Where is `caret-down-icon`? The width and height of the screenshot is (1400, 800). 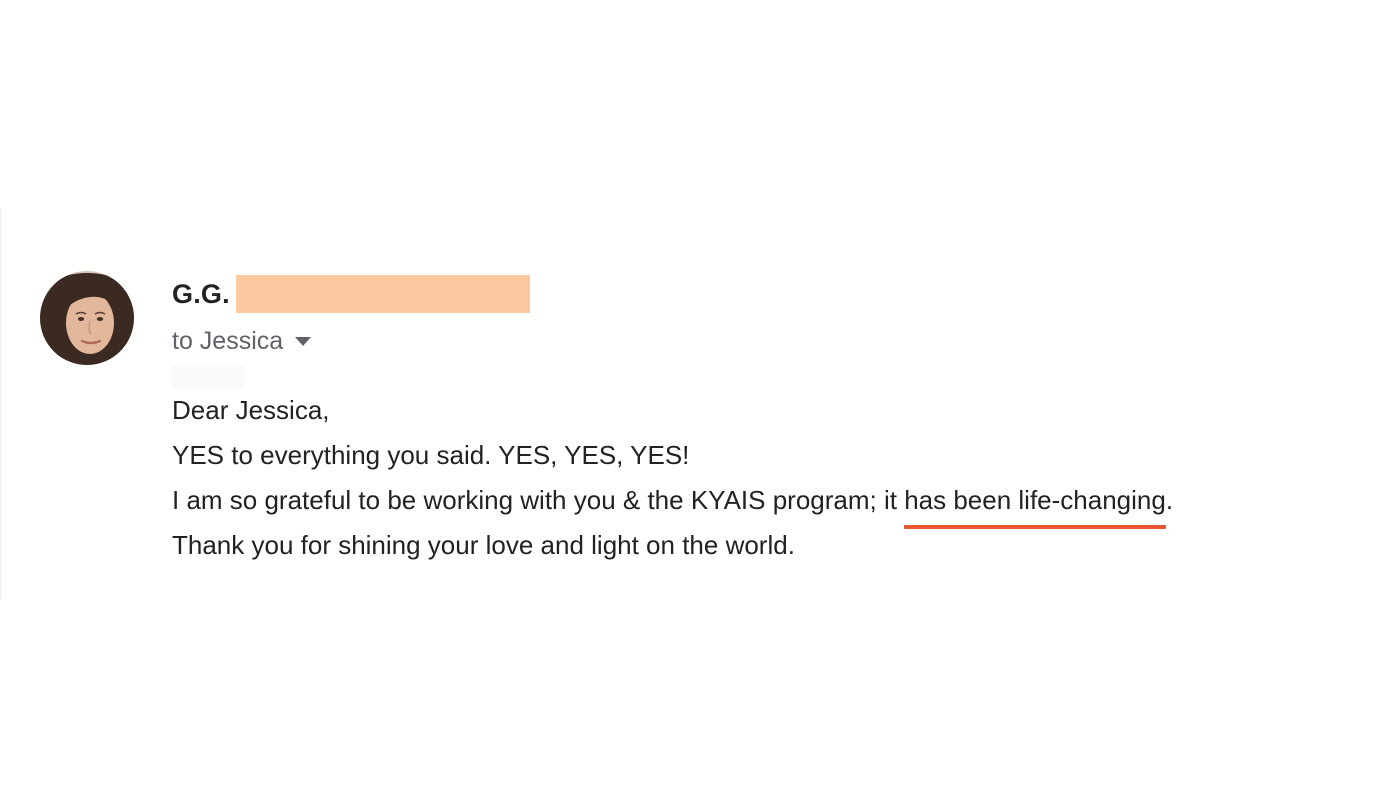
caret-down-icon is located at coordinates (303, 341).